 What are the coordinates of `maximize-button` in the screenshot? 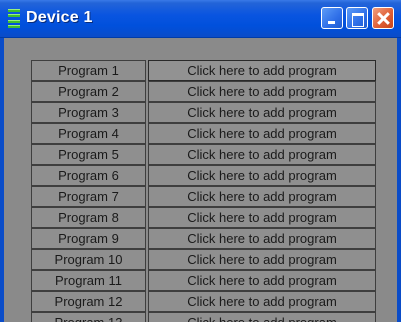 It's located at (357, 18).